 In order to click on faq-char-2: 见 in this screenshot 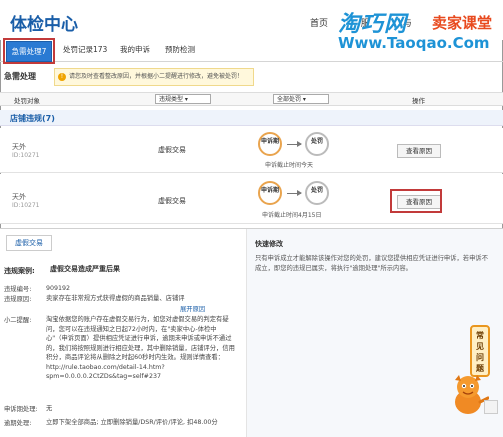, I will do `click(480, 346)`.